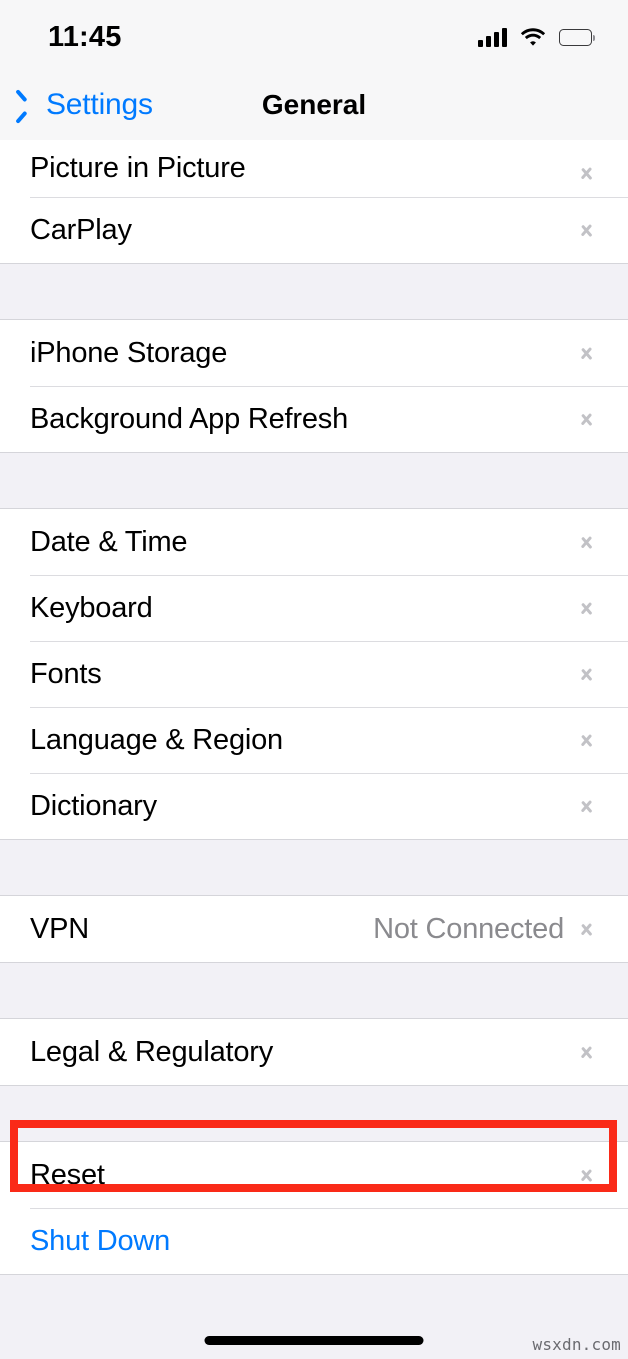 This screenshot has width=628, height=1359. Describe the element at coordinates (533, 37) in the screenshot. I see `wifi-icon` at that location.